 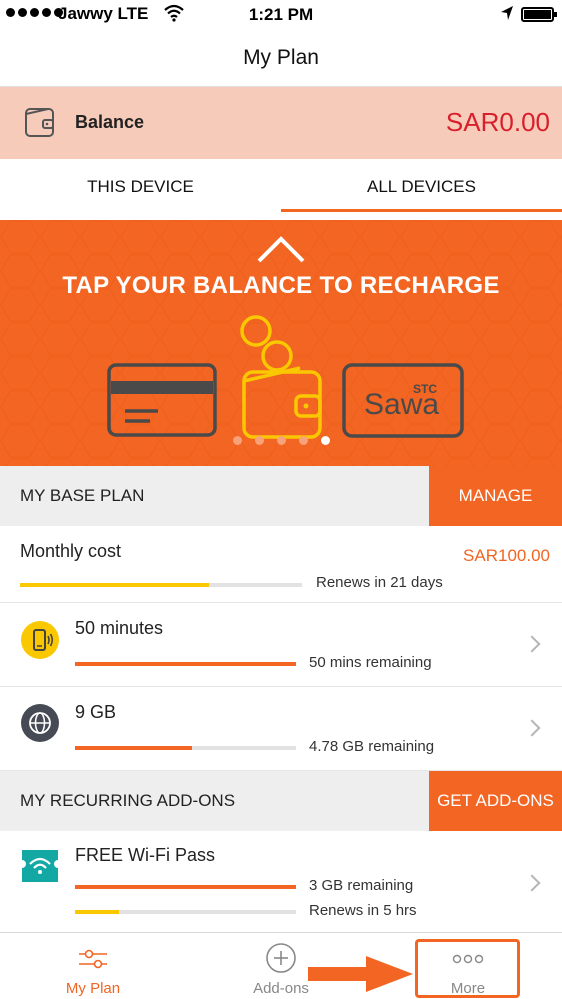 I want to click on wifi-renew-bar, so click(x=185, y=912).